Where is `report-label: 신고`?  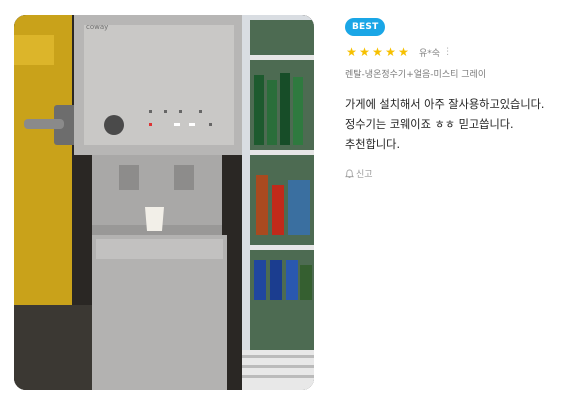
report-label: 신고 is located at coordinates (364, 175).